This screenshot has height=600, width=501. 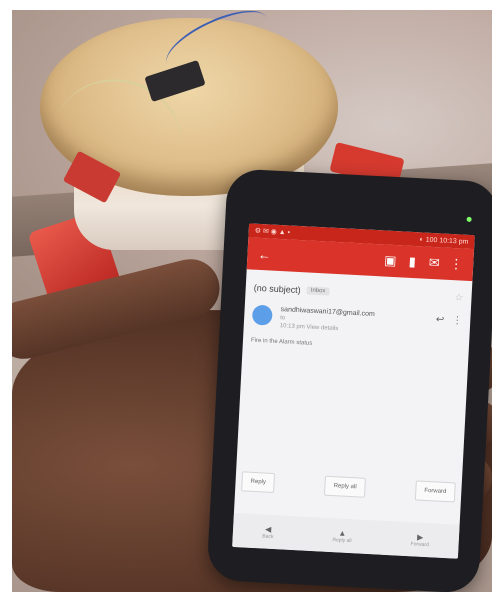 I want to click on reply-all-button: Reply all, so click(x=345, y=486).